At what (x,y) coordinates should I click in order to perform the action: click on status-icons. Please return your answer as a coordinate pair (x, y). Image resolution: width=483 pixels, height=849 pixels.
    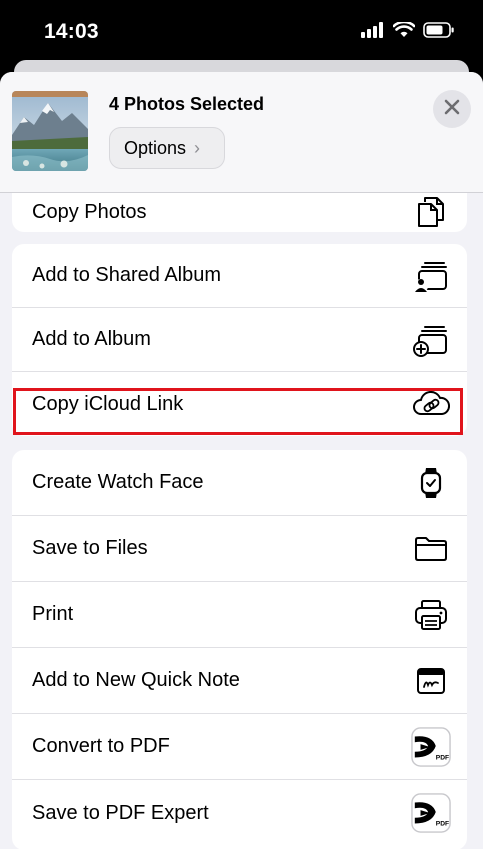
    Looking at the image, I should click on (408, 31).